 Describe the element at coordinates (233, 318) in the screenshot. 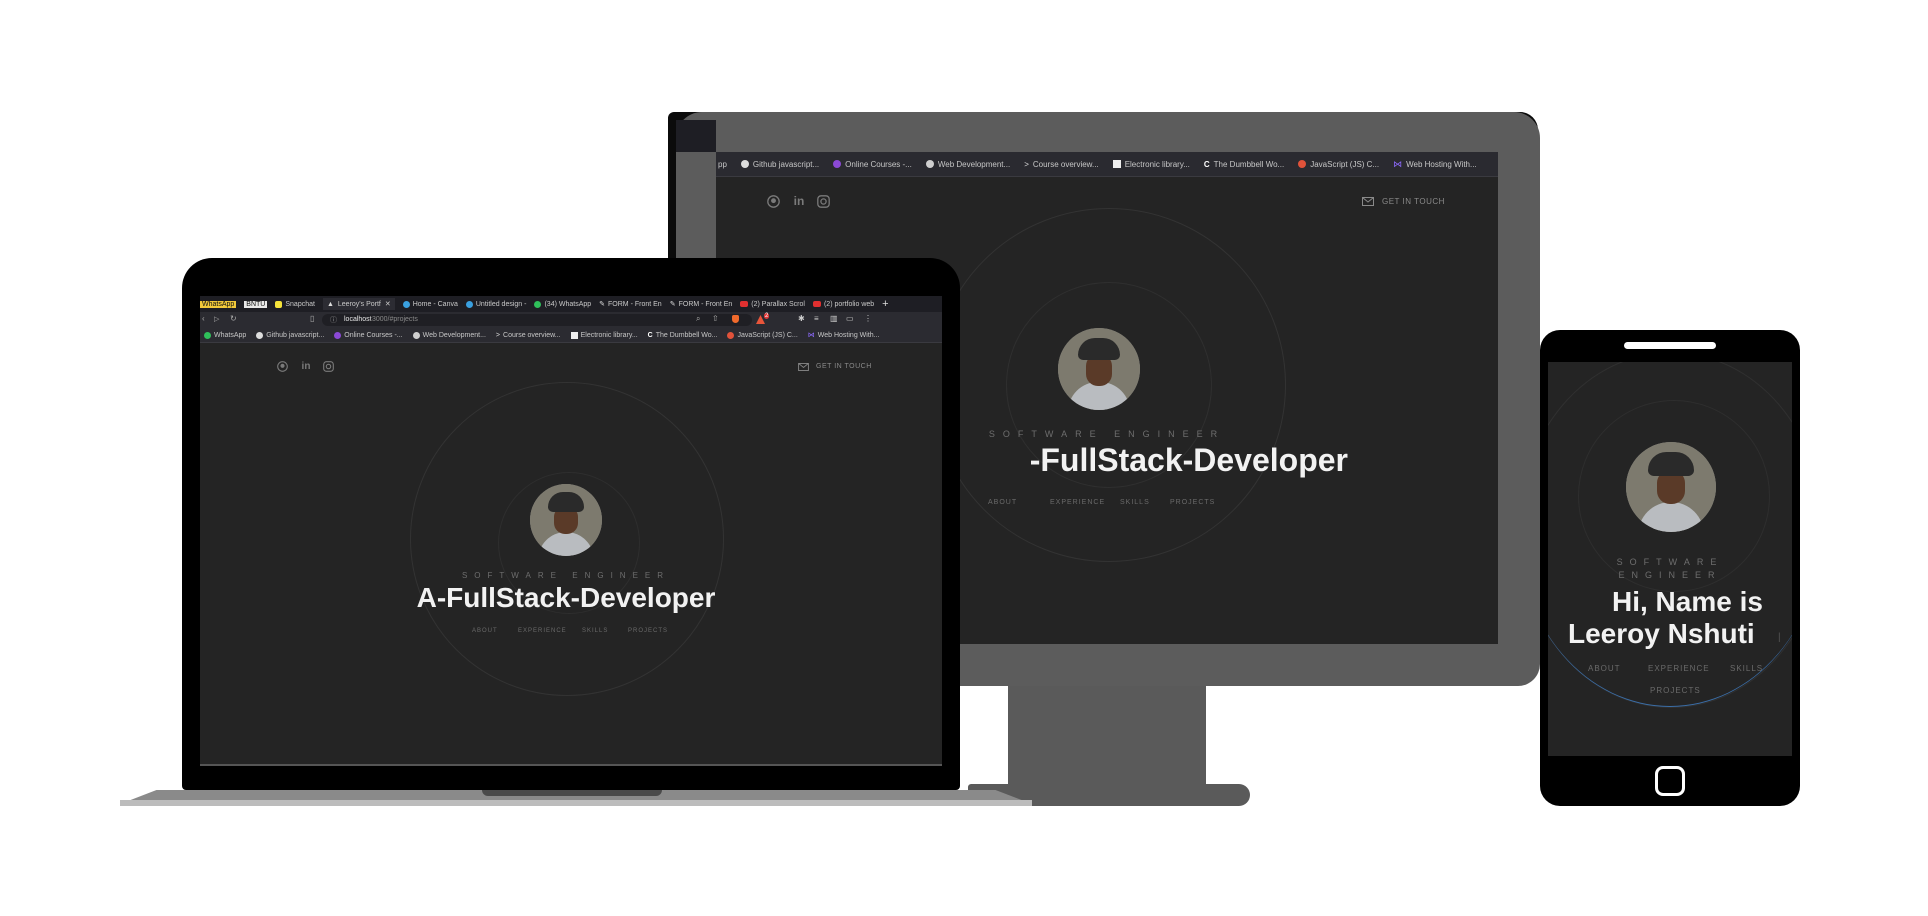

I see `reload-icon: ↻` at that location.